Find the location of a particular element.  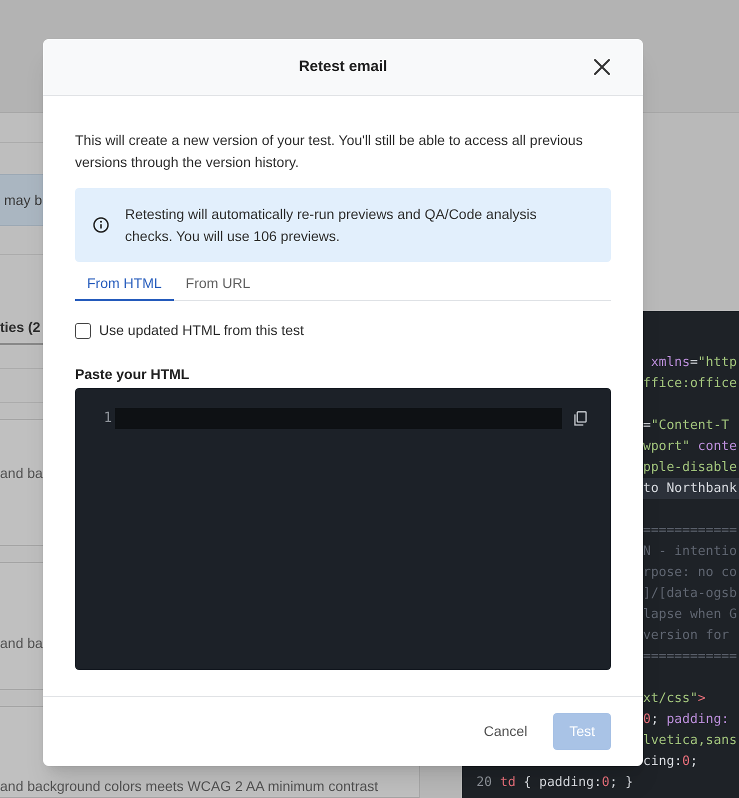

code-line: version for is located at coordinates (686, 635).